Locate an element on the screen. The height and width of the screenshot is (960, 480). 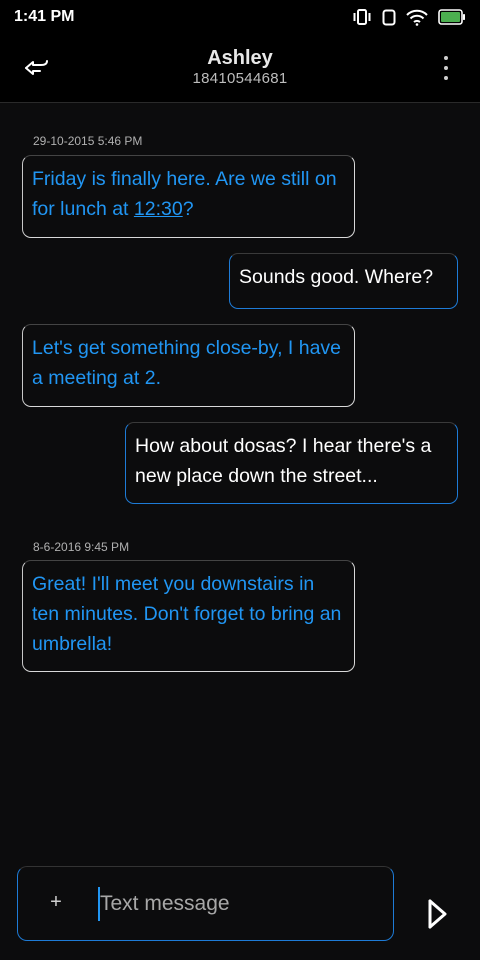
message-input is located at coordinates (238, 904).